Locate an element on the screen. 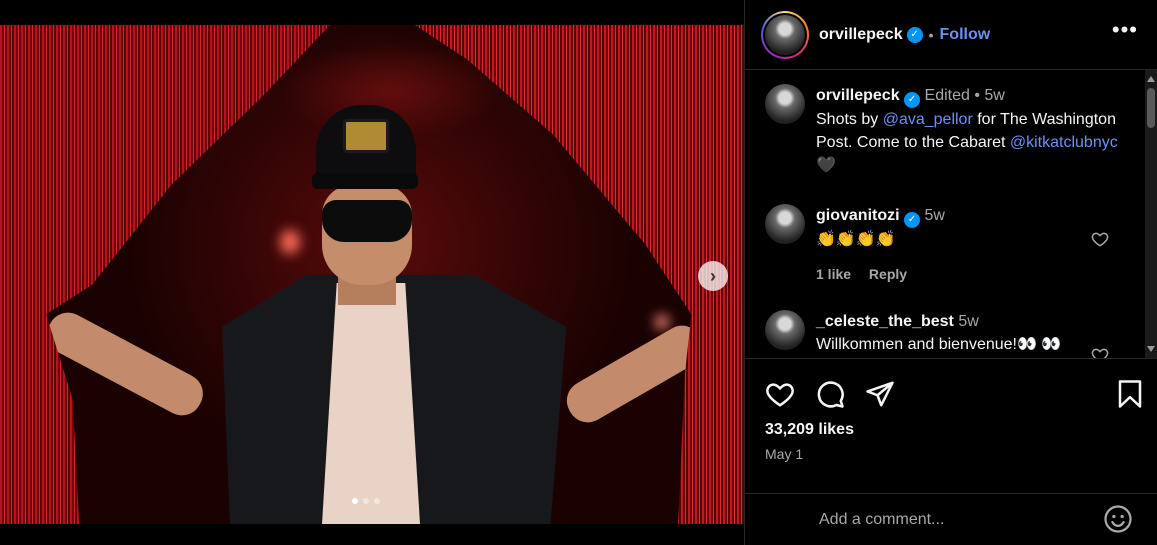  header-user: orvillepeck ✓ • Follow is located at coordinates (904, 35).